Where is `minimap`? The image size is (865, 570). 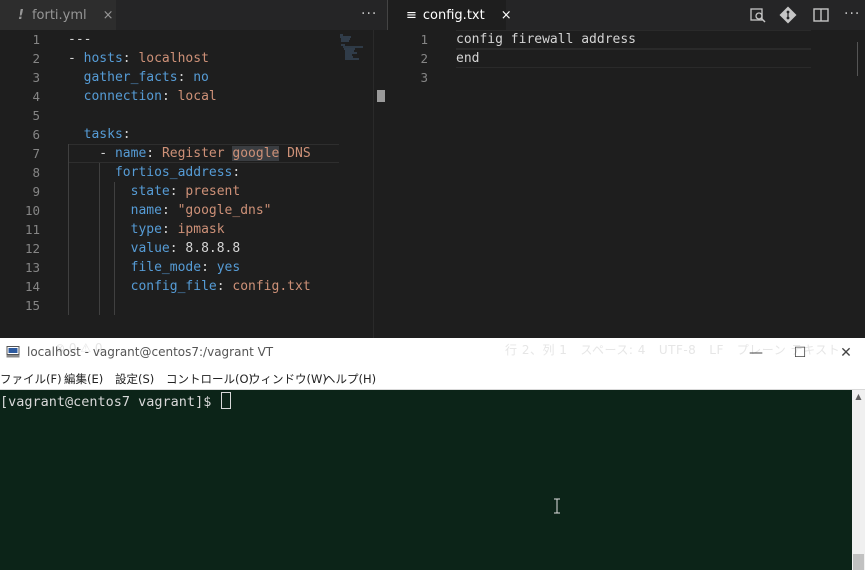 minimap is located at coordinates (353, 47).